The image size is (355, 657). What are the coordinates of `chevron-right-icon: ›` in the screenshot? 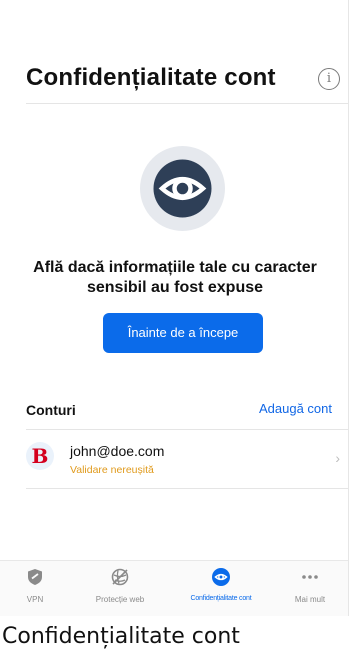 It's located at (337, 458).